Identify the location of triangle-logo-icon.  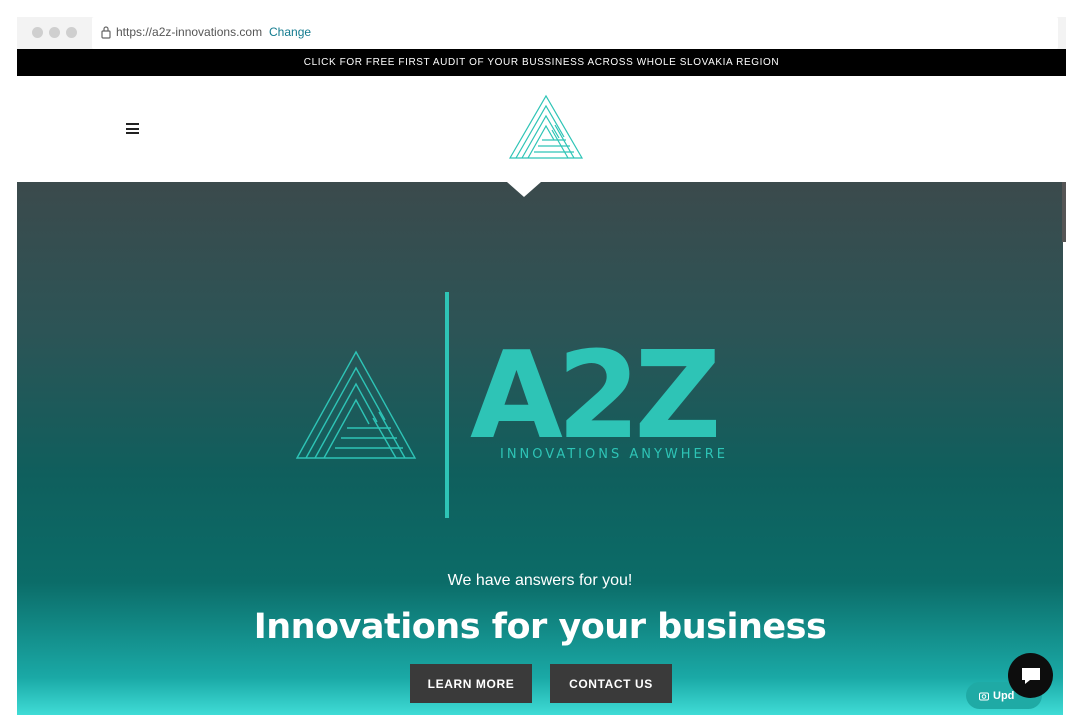
(546, 127).